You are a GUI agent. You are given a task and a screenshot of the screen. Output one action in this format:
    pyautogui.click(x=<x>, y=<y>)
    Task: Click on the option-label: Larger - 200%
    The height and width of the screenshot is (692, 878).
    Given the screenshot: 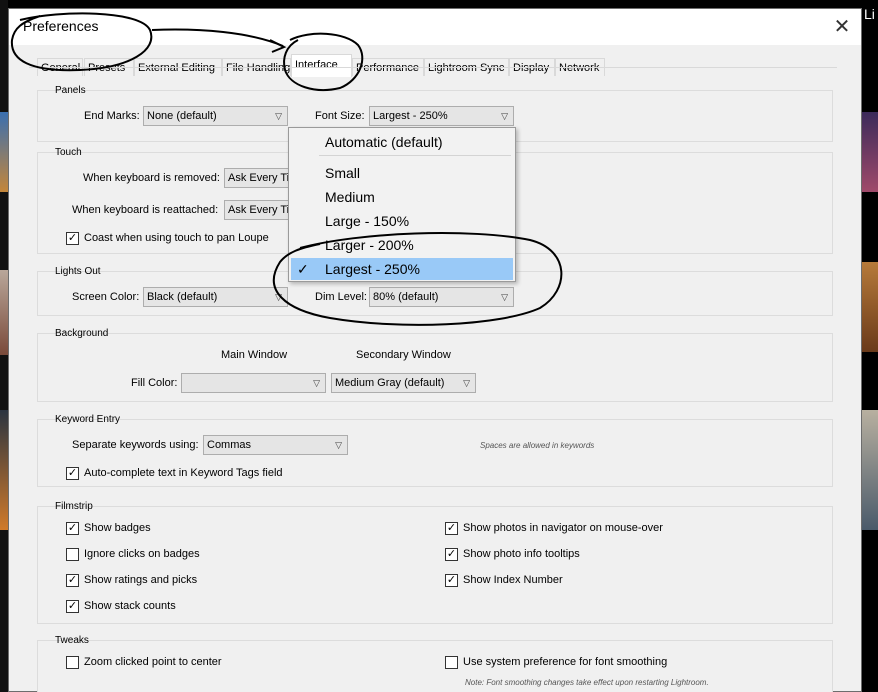 What is the action you would take?
    pyautogui.click(x=369, y=245)
    